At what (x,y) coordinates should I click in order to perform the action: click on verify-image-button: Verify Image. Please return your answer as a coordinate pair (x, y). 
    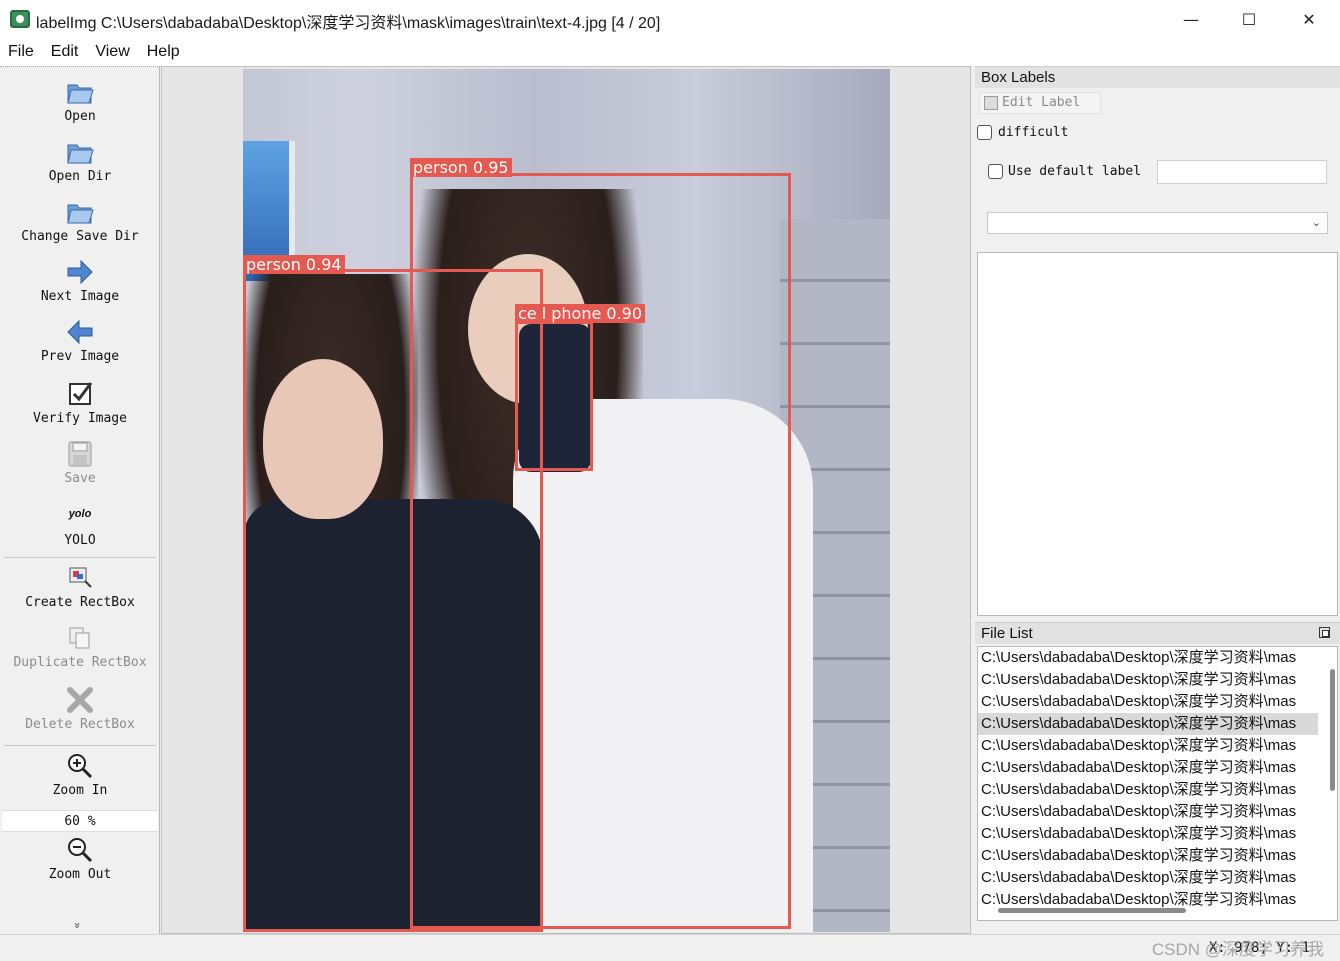
    Looking at the image, I should click on (80, 402).